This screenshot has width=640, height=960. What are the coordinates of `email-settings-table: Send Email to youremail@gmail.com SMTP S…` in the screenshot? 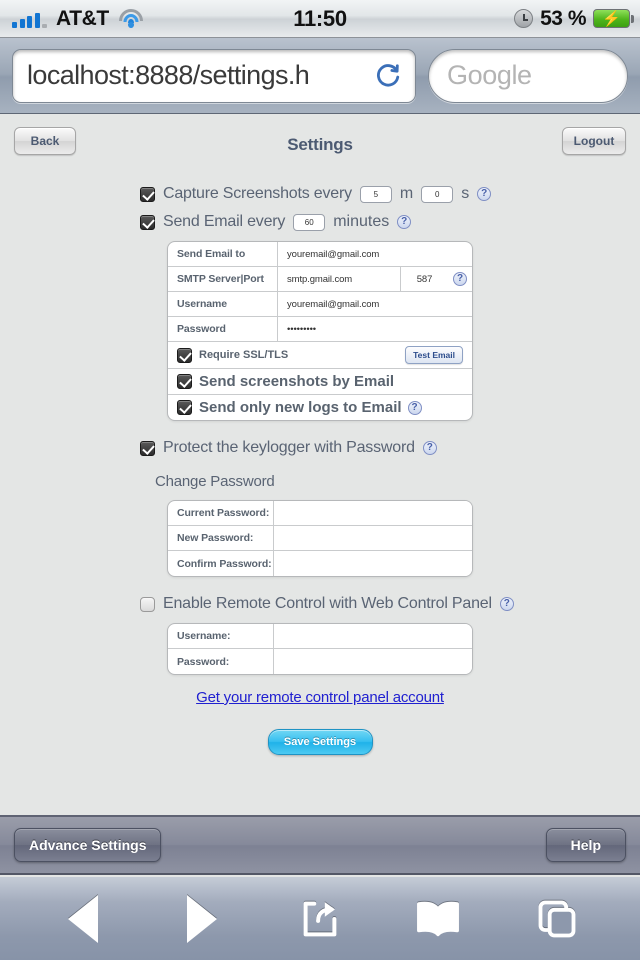 It's located at (320, 331).